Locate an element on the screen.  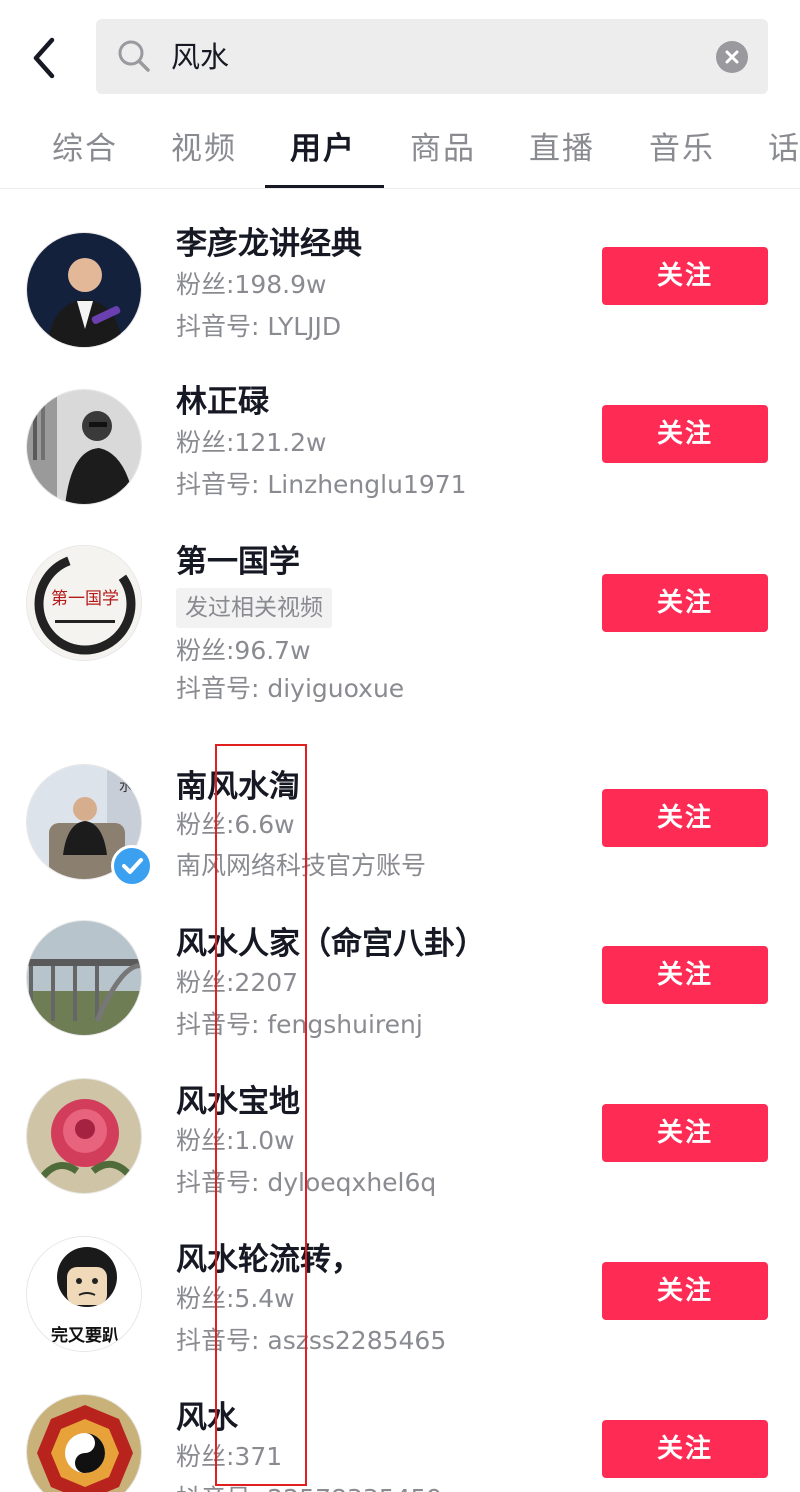
tab-users: 用户 is located at coordinates (323, 149).